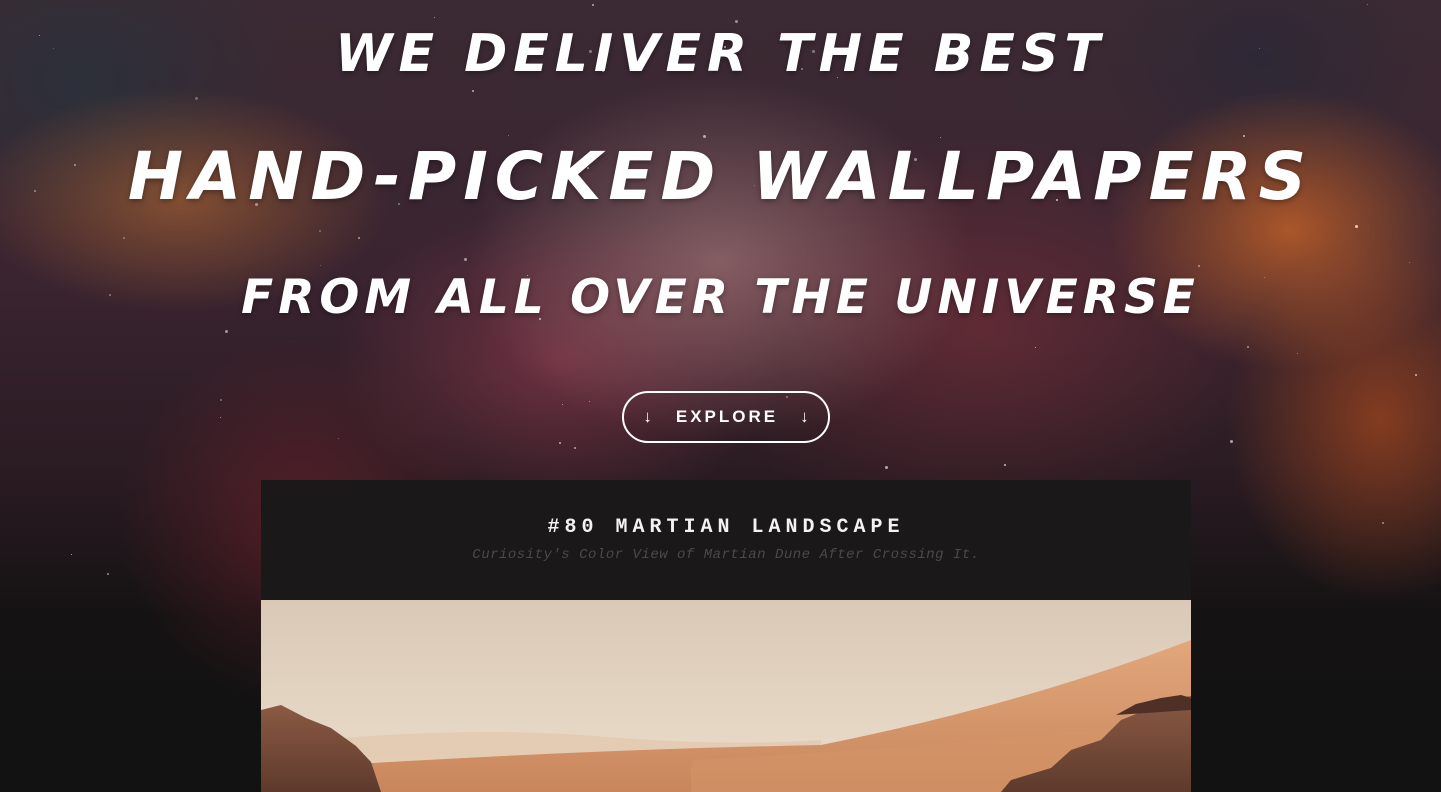 The width and height of the screenshot is (1441, 792). Describe the element at coordinates (720, 54) in the screenshot. I see `headline-line-1: WE DELIVER THE BEST` at that location.